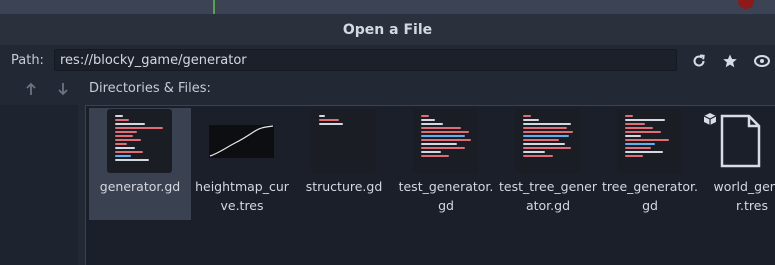  I want to click on directories-files-label: Directories & Files:, so click(150, 88).